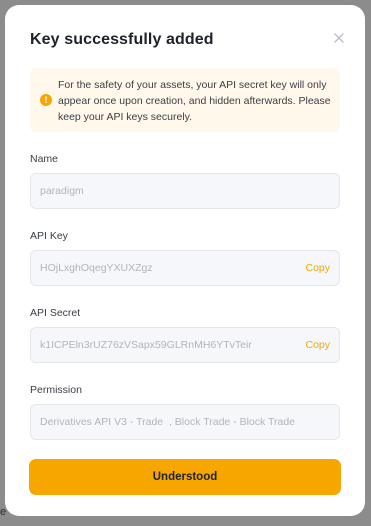 The height and width of the screenshot is (526, 371). I want to click on api-secret-value: k1ICPEln3rUZ76zVSapx59GLRnMH6YTvTeir, so click(146, 345).